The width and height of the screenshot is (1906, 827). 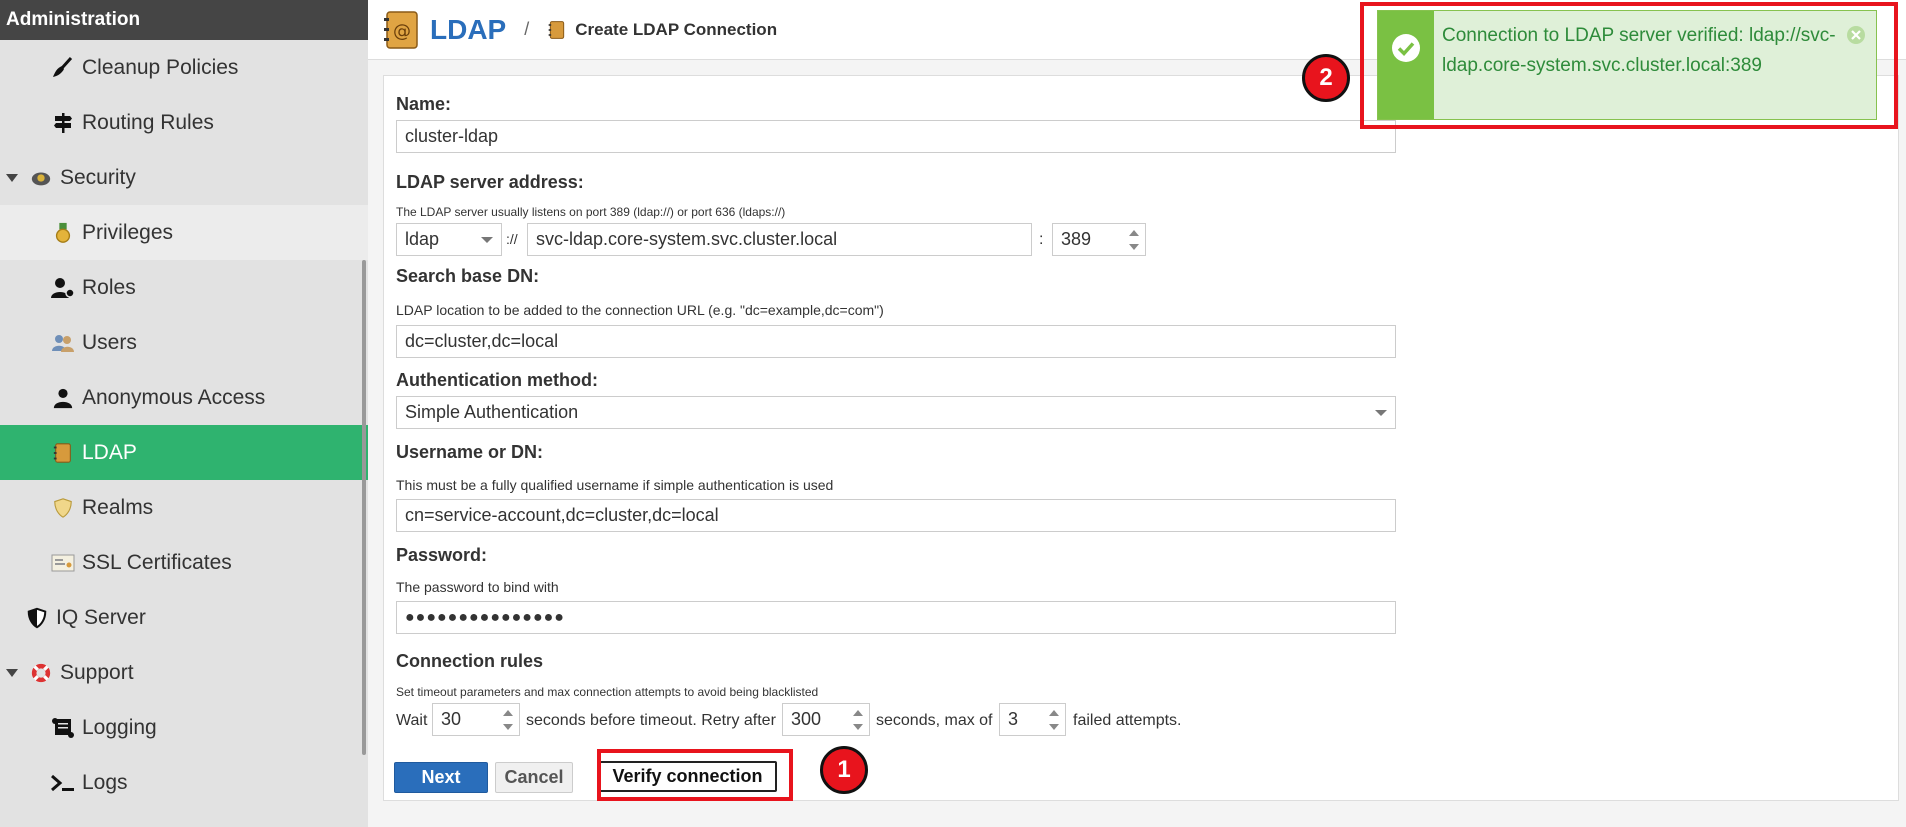 What do you see at coordinates (1127, 720) in the screenshot?
I see `max-attempts-text: failed attempts.` at bounding box center [1127, 720].